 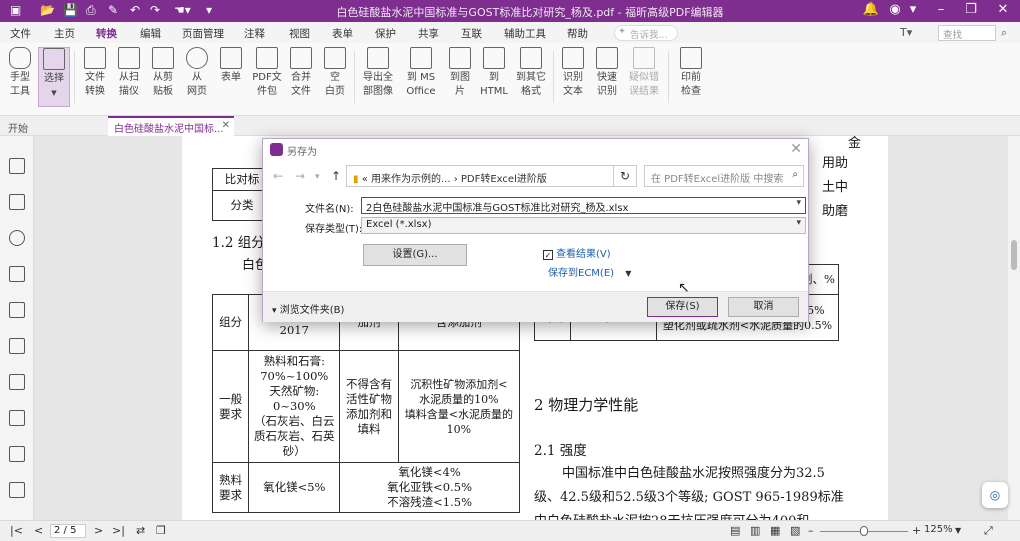 I want to click on tab-start: 开始, so click(x=18, y=127).